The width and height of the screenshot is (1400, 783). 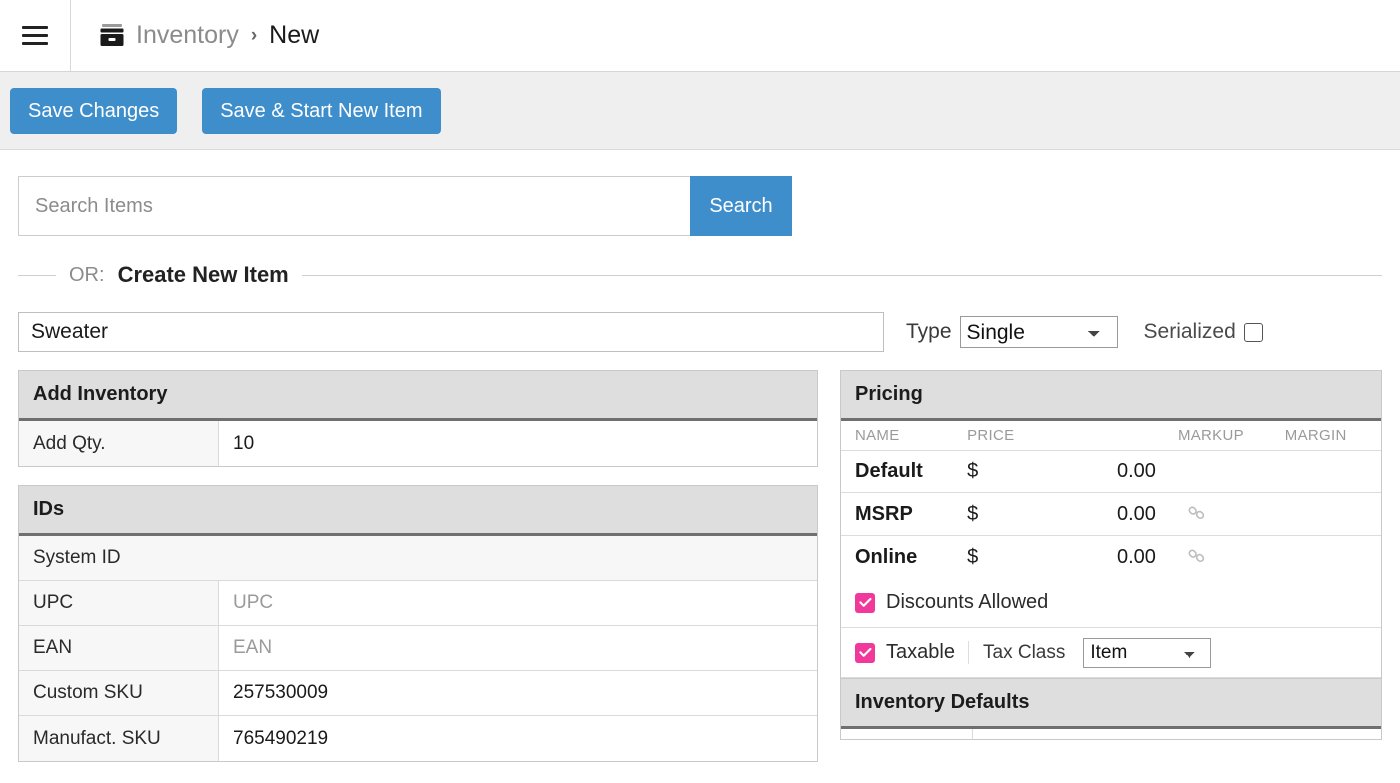 What do you see at coordinates (865, 602) in the screenshot?
I see `discounts-allowed-checkbox` at bounding box center [865, 602].